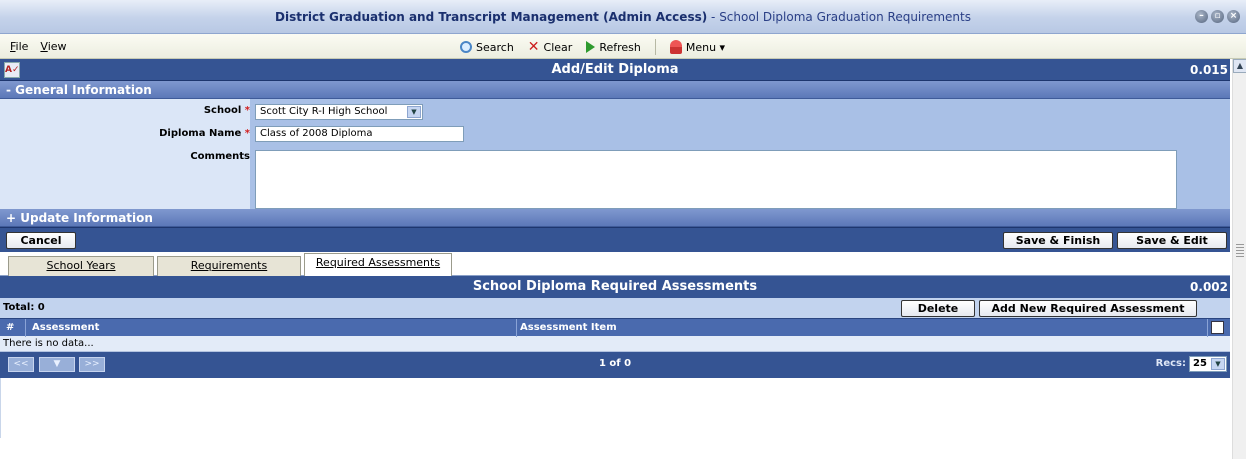 This screenshot has width=1246, height=459. I want to click on menu-button: Menu ▾, so click(697, 47).